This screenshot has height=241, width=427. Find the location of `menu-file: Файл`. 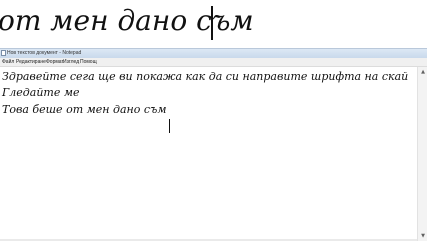

menu-file: Файл is located at coordinates (8, 62).